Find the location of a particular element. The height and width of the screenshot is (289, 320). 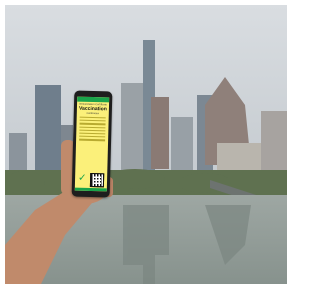

screen-footer-bar is located at coordinates (90, 189).